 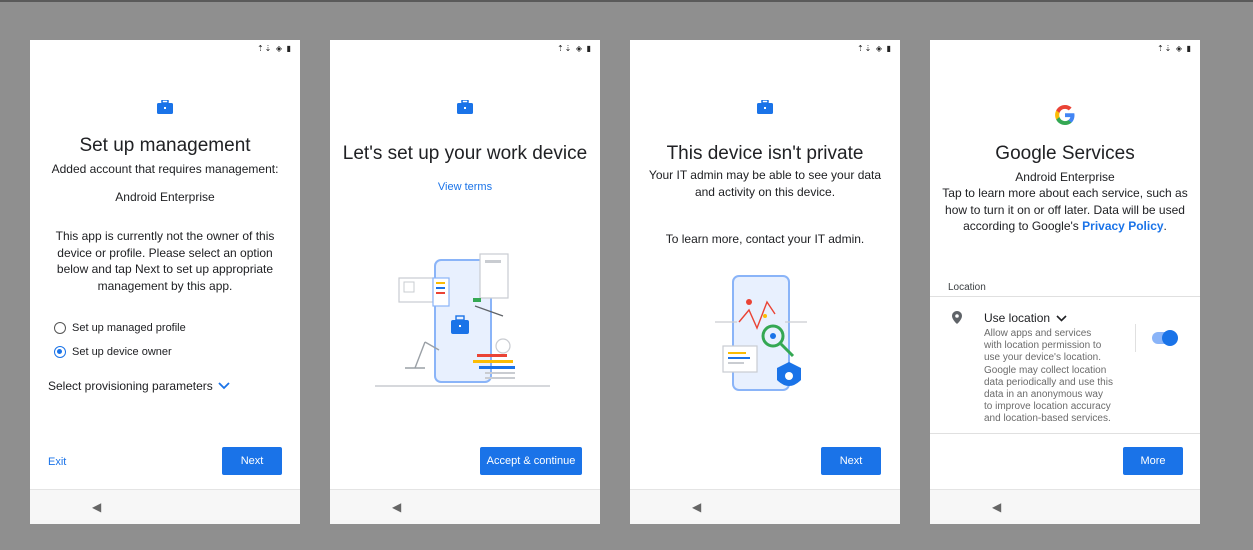 I want to click on location-pin-icon, so click(x=957, y=317).